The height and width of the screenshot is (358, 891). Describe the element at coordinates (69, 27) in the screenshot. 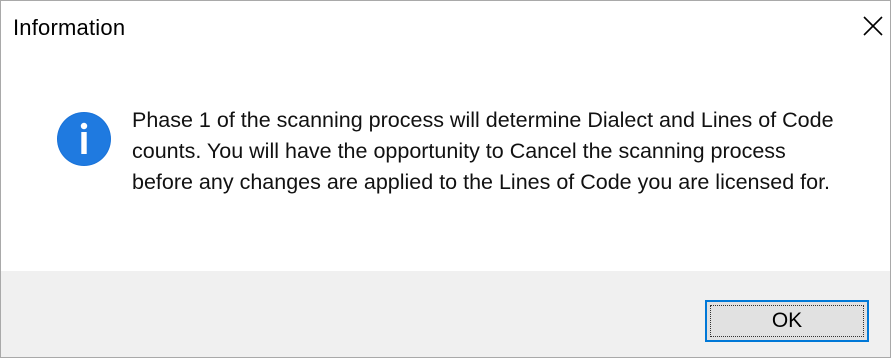

I see `dialog-title: Information` at that location.